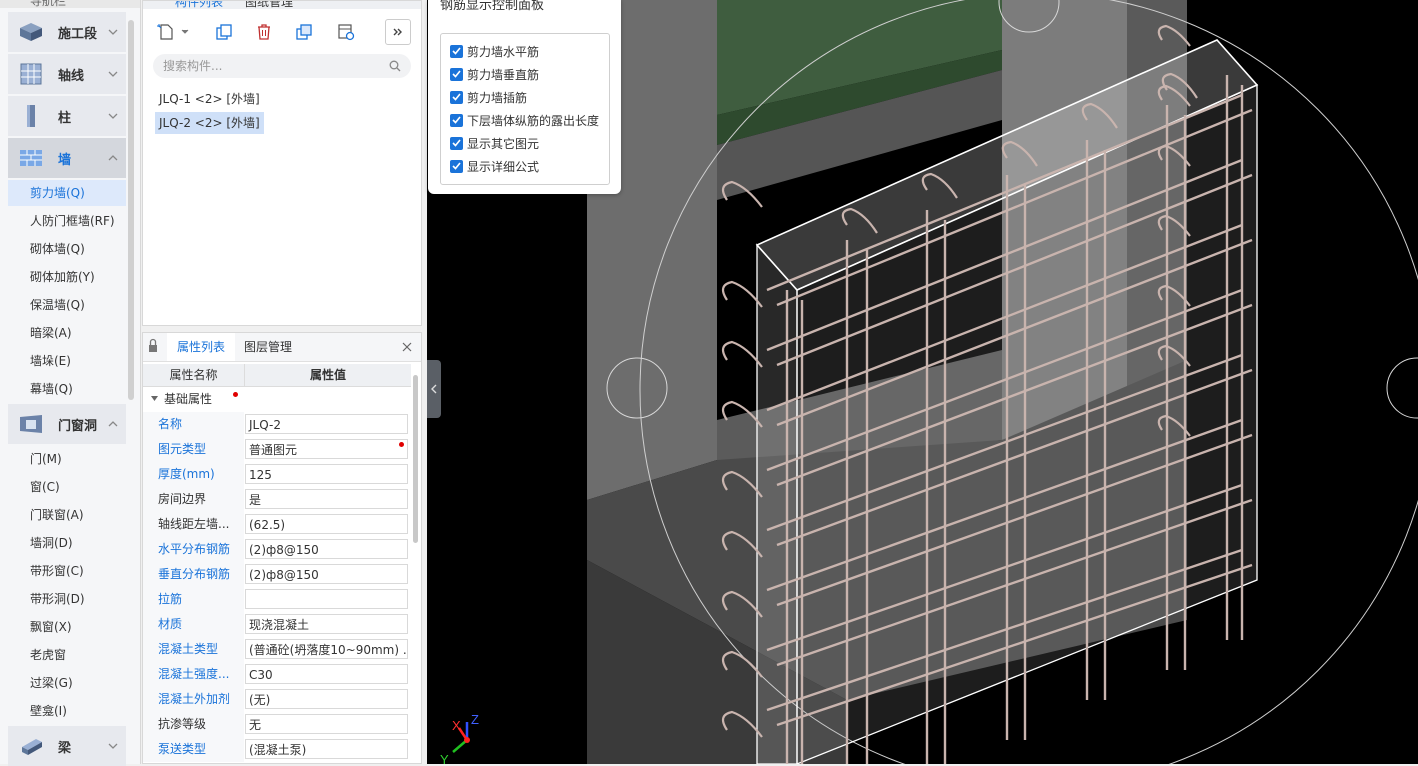 This screenshot has width=1418, height=766. I want to click on copy-button, so click(224, 32).